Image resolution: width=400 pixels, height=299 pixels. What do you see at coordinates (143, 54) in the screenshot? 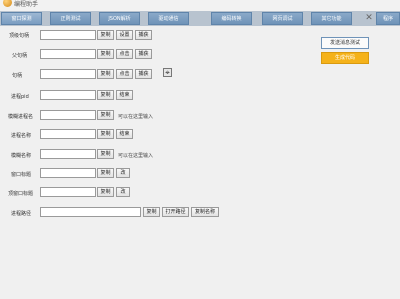
I see `parent-handle-capture-button: 捕获` at bounding box center [143, 54].